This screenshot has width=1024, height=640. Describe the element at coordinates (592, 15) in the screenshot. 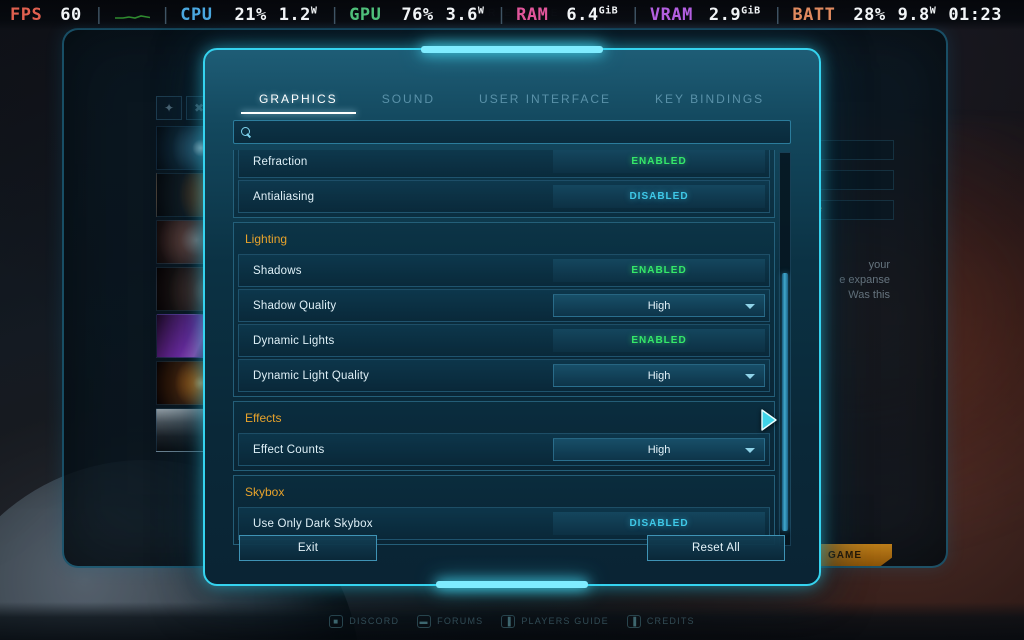

I see `hud-ram-value: 6.4GiB` at that location.